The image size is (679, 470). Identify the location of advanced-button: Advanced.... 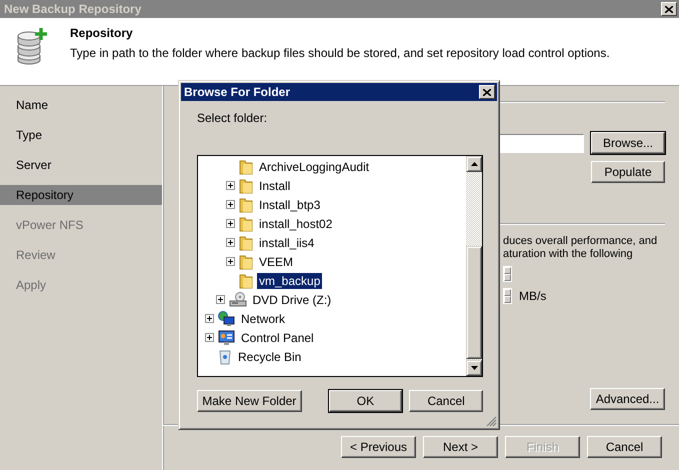
(627, 399).